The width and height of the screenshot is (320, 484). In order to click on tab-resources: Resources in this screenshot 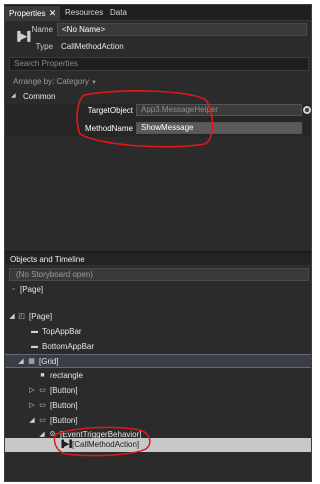, I will do `click(84, 13)`.